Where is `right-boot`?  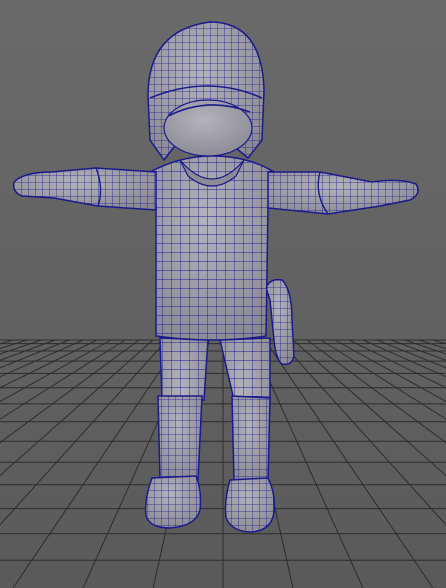 right-boot is located at coordinates (250, 505).